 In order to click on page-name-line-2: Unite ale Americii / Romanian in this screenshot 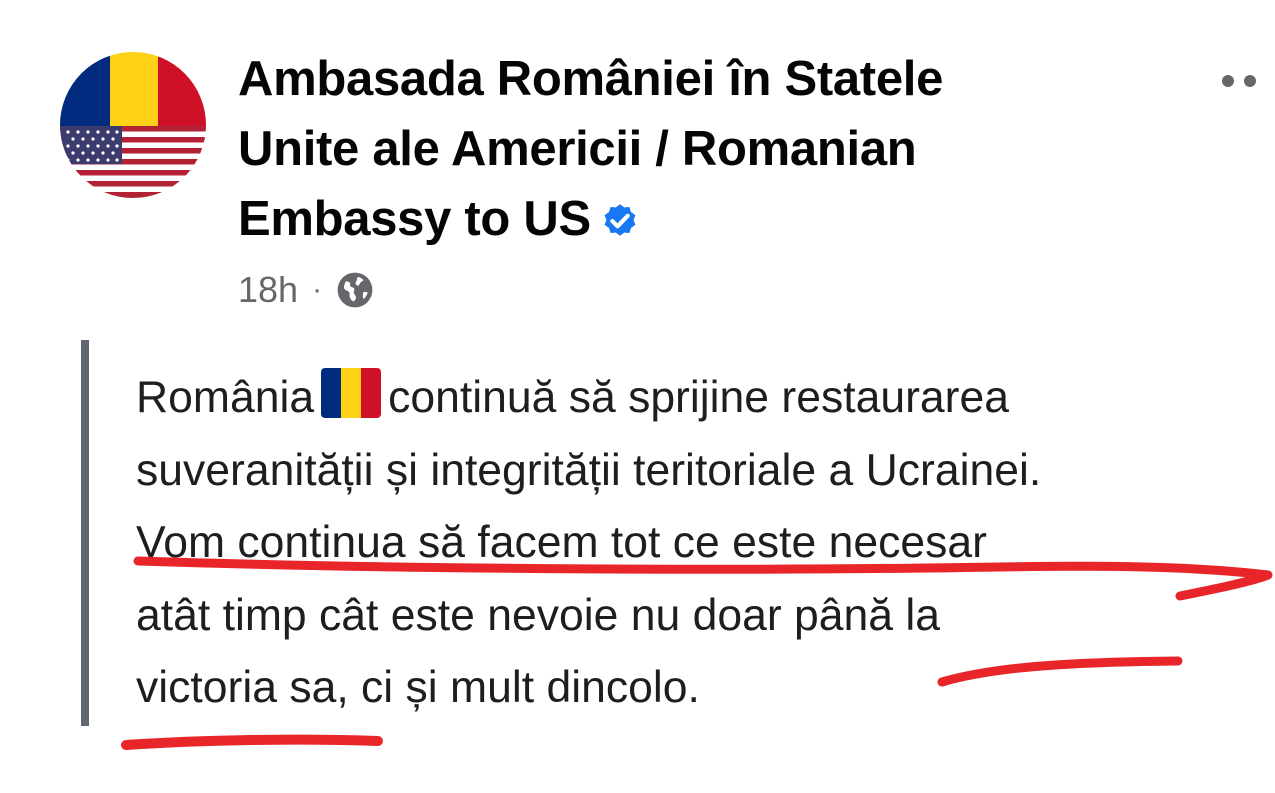, I will do `click(577, 149)`.